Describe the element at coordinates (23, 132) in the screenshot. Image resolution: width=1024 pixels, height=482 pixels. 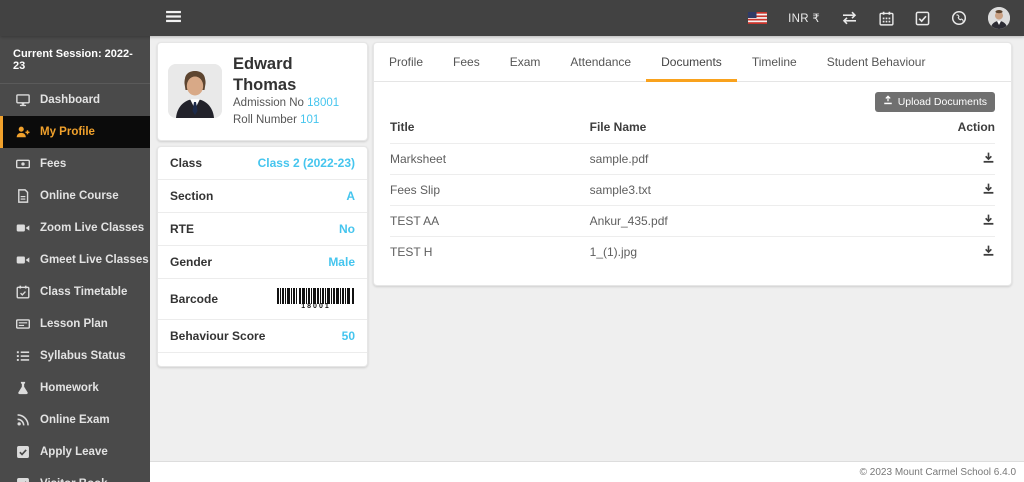
I see `user-plus-icon` at that location.